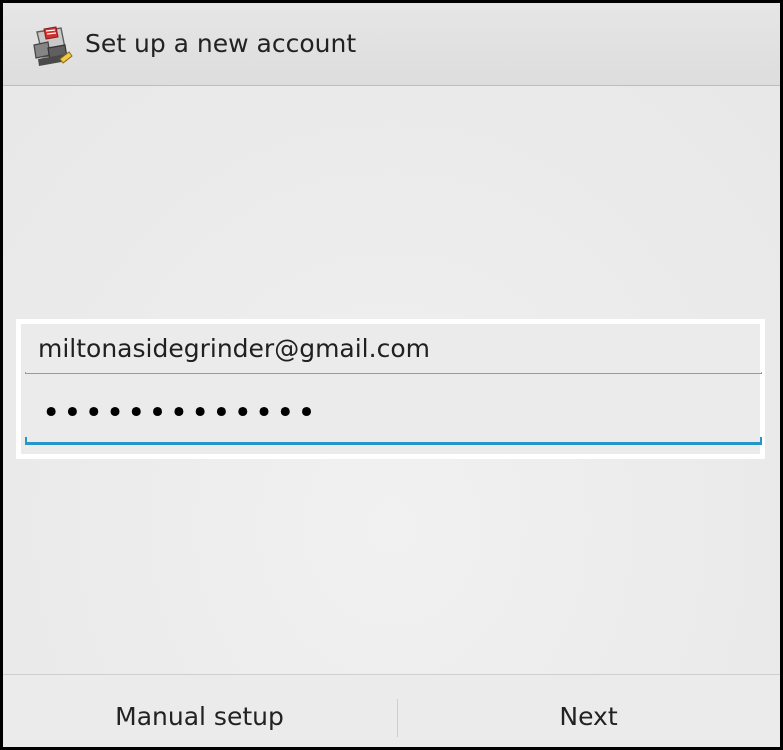 The image size is (783, 750). Describe the element at coordinates (393, 441) in the screenshot. I see `password-focus-underline` at that location.